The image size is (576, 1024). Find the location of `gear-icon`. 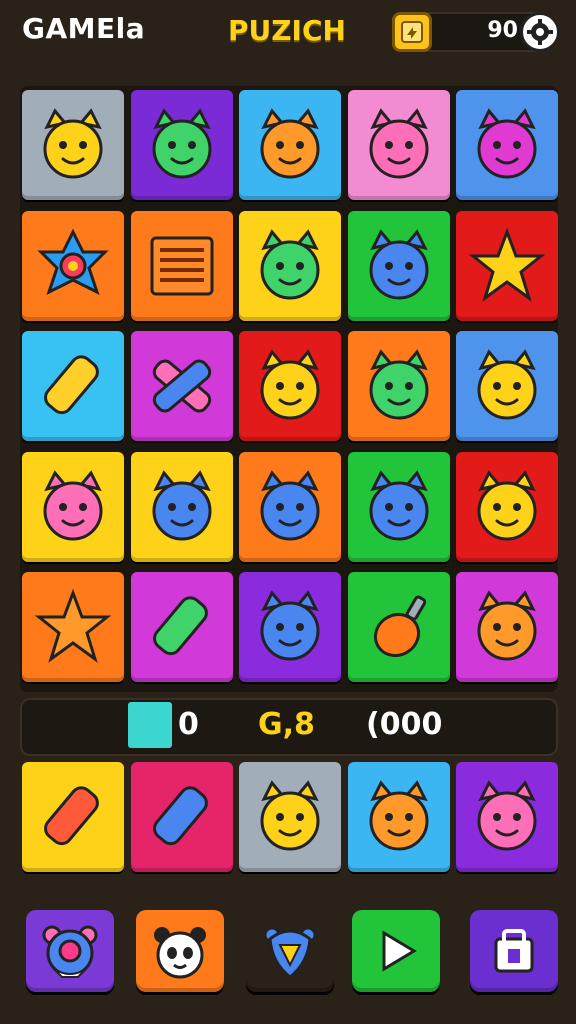

gear-icon is located at coordinates (540, 32).